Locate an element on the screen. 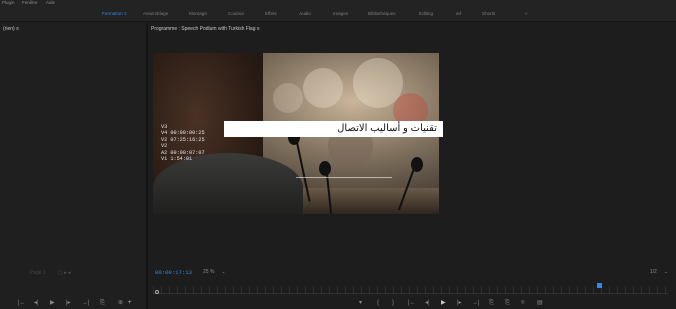 The height and width of the screenshot is (309, 676). workspace-menu-icon: ≡ is located at coordinates (125, 13).